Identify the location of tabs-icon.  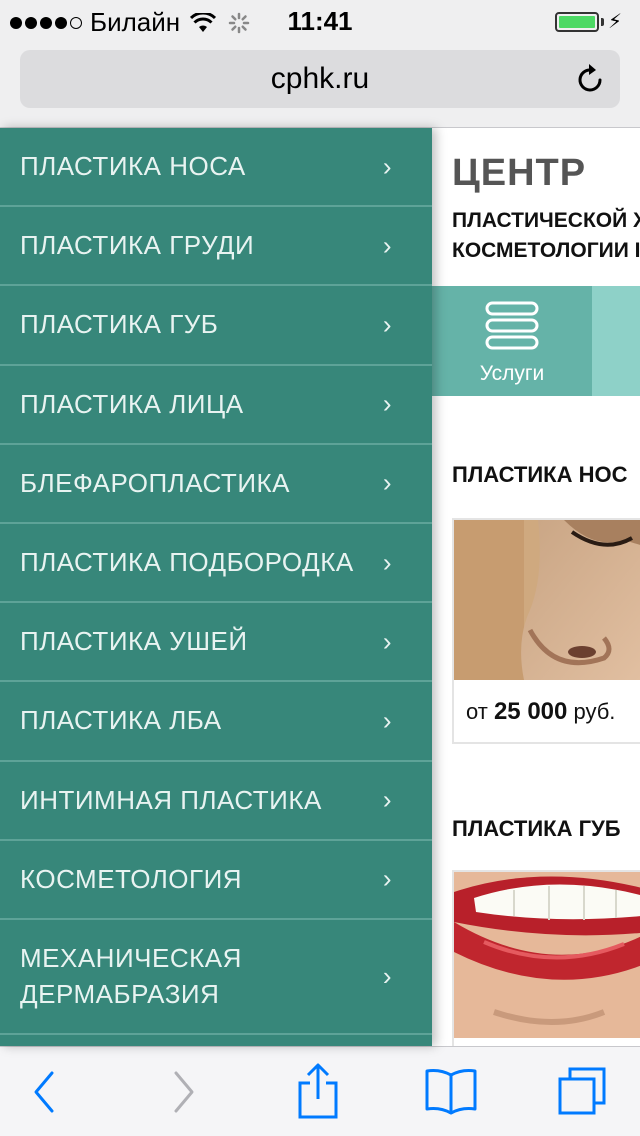
(583, 1091).